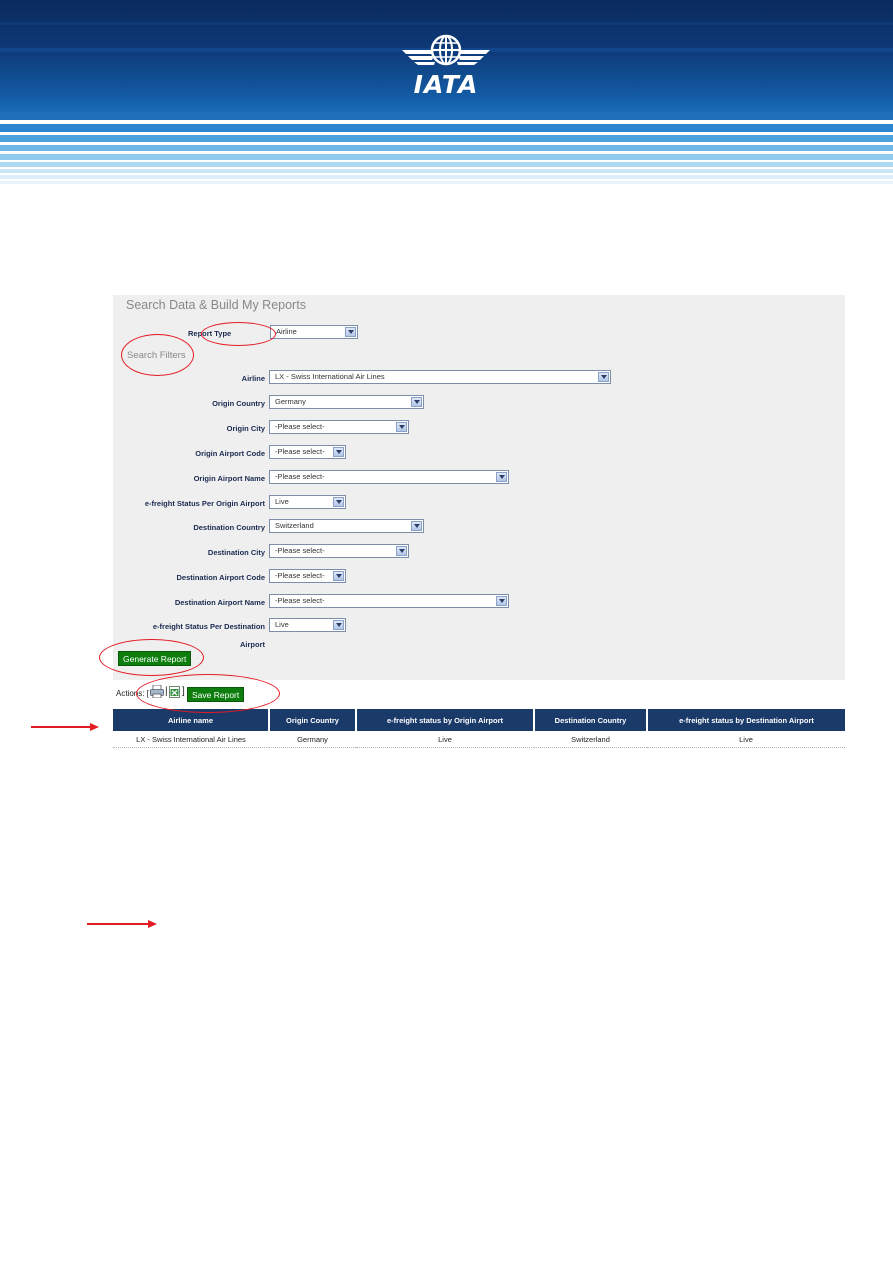 The image size is (893, 1263). Describe the element at coordinates (307, 625) in the screenshot. I see `destination-efreight-status-select: Live` at that location.